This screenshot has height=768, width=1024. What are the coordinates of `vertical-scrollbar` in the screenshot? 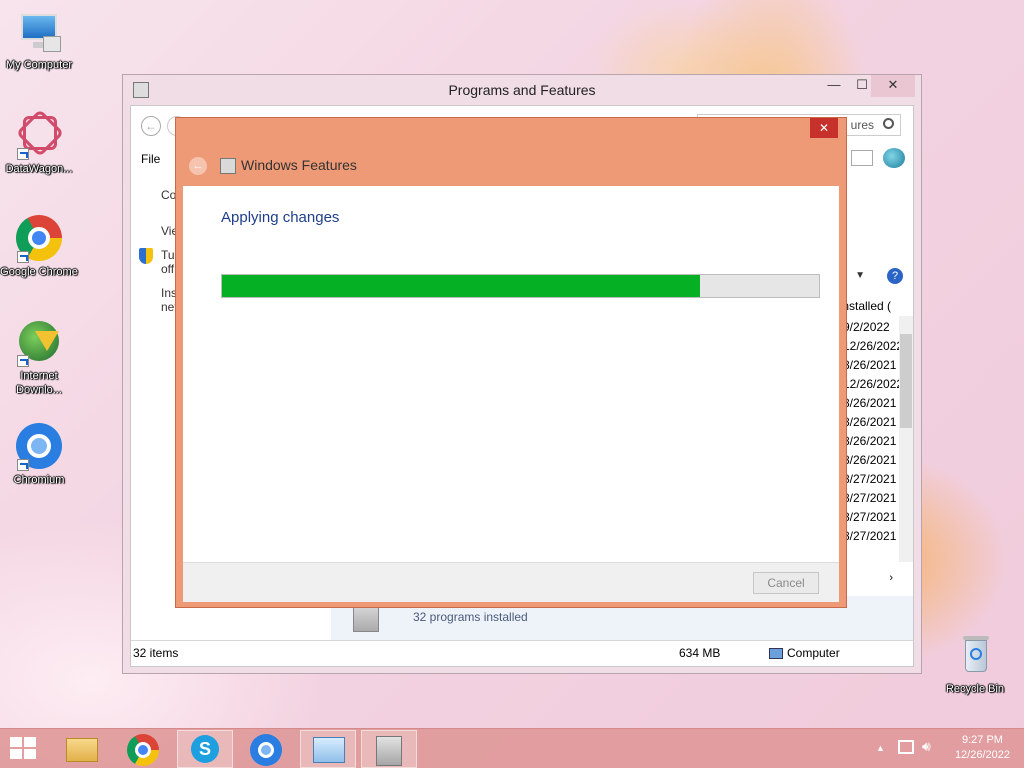 It's located at (906, 439).